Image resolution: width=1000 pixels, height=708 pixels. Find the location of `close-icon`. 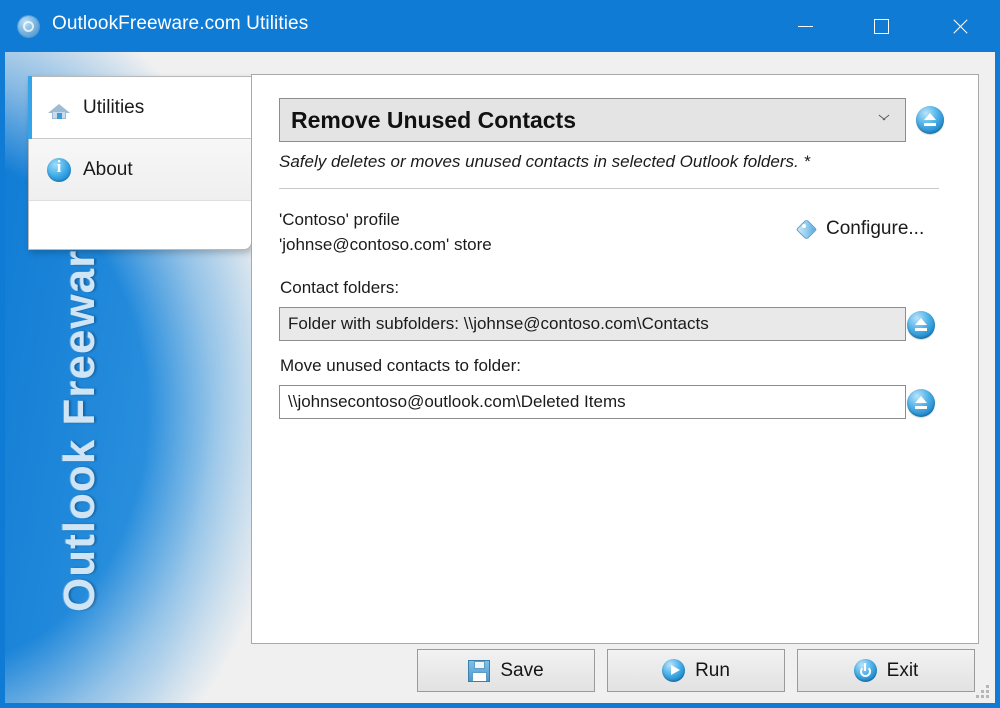

close-icon is located at coordinates (959, 26).